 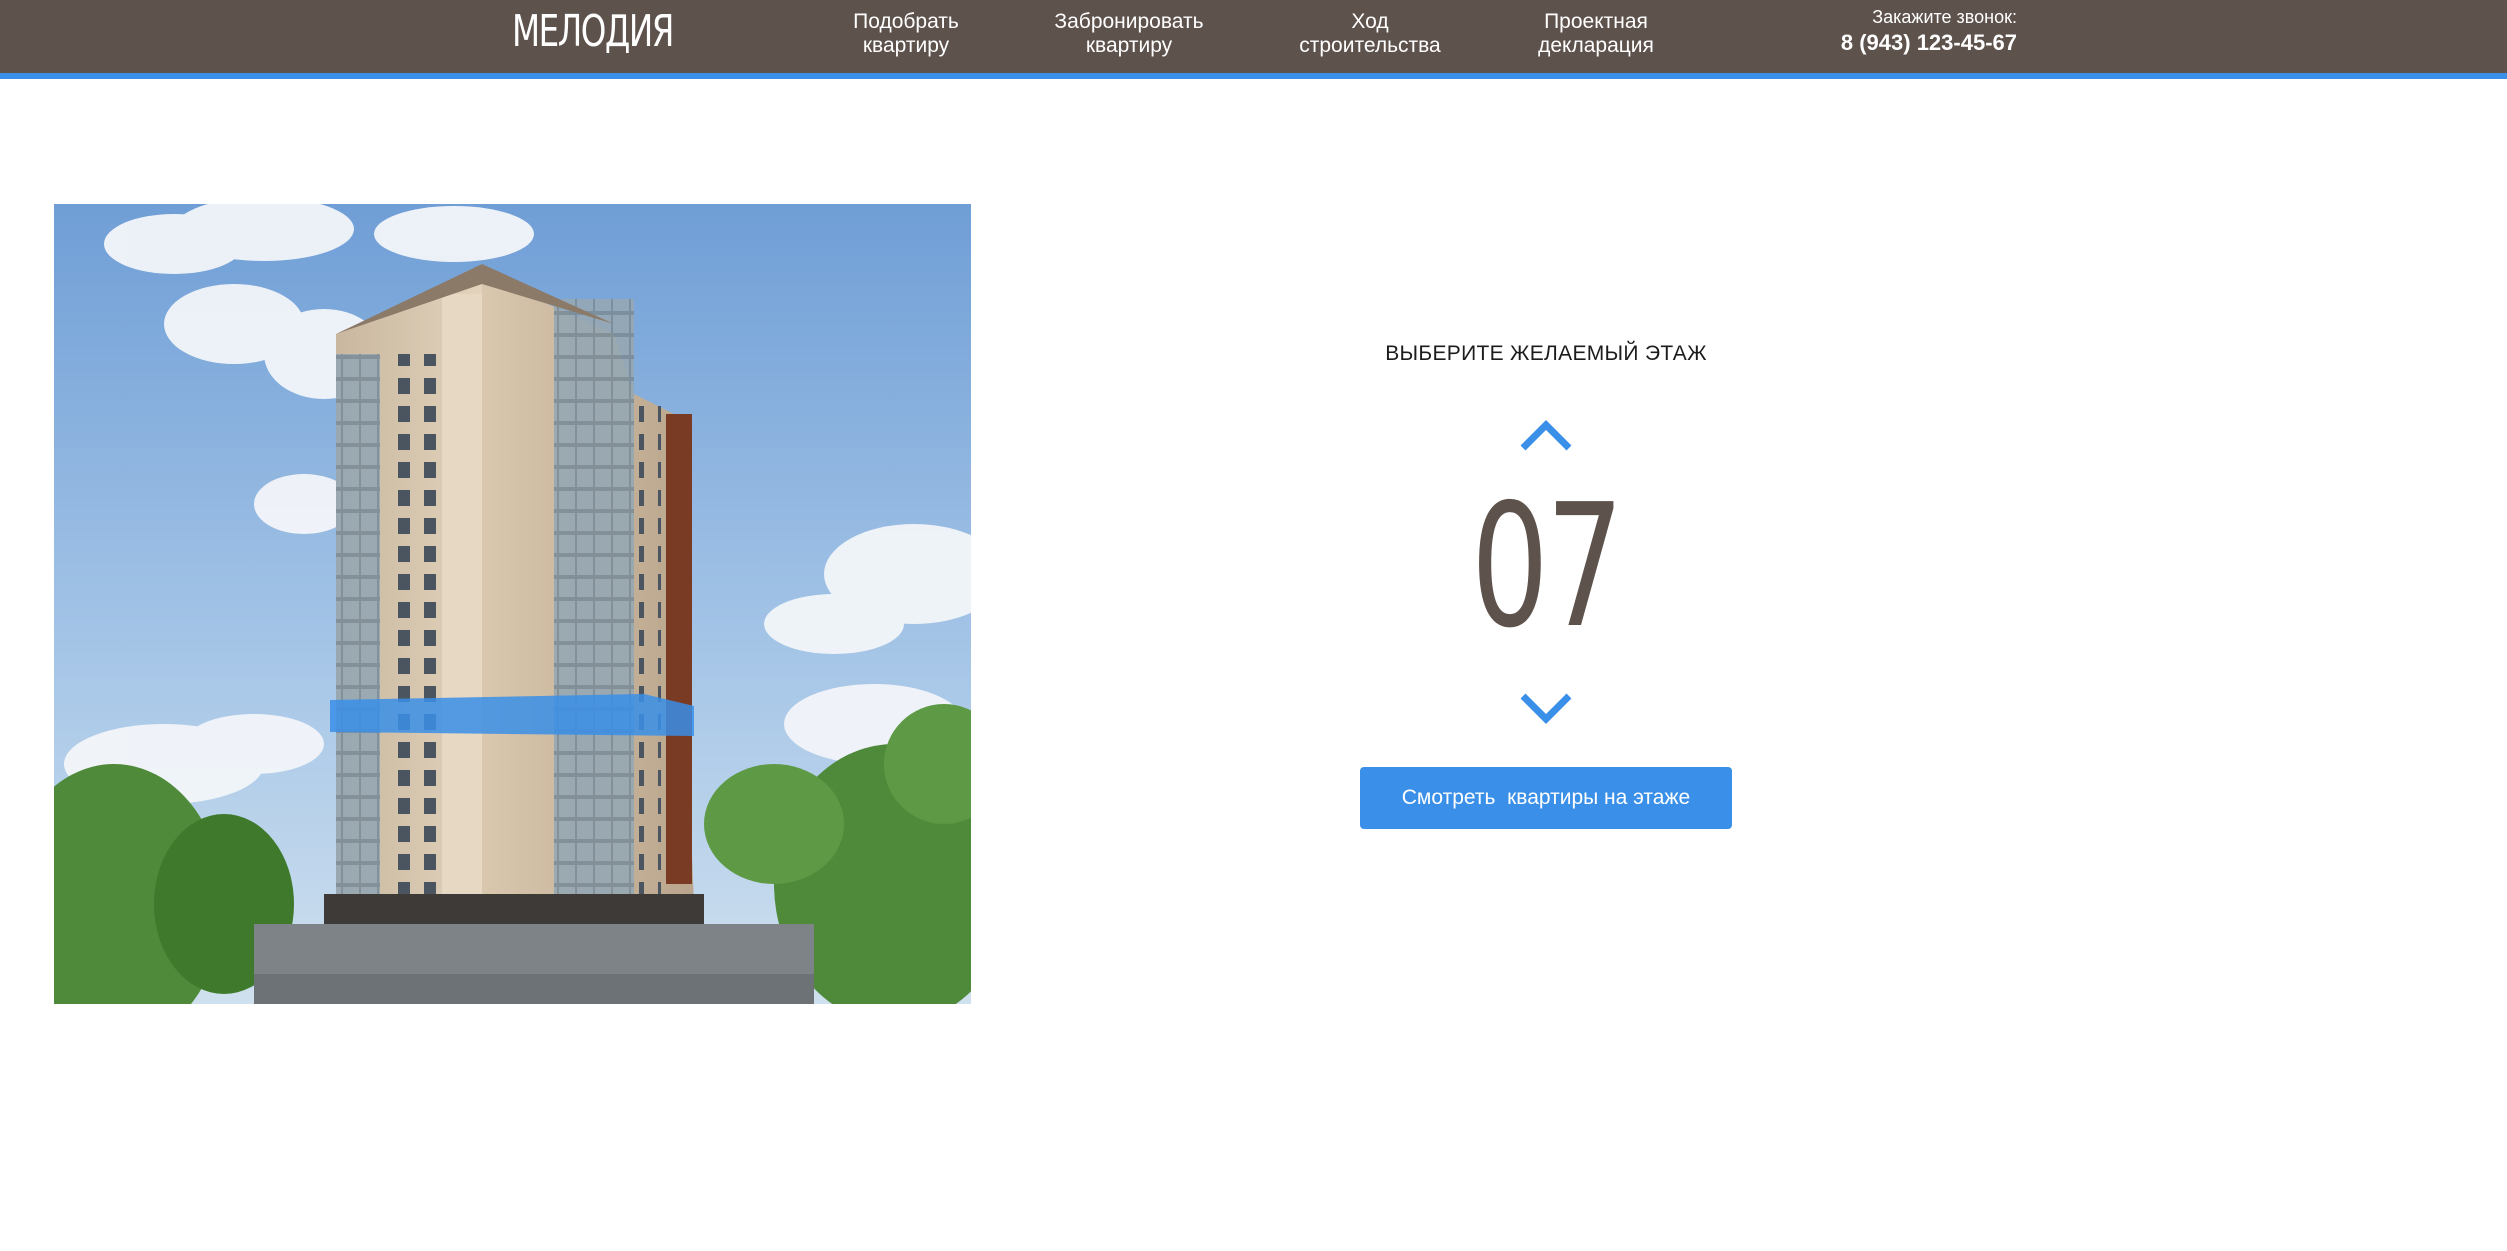 What do you see at coordinates (1129, 21) in the screenshot?
I see `nav-label-line1: Забронировать` at bounding box center [1129, 21].